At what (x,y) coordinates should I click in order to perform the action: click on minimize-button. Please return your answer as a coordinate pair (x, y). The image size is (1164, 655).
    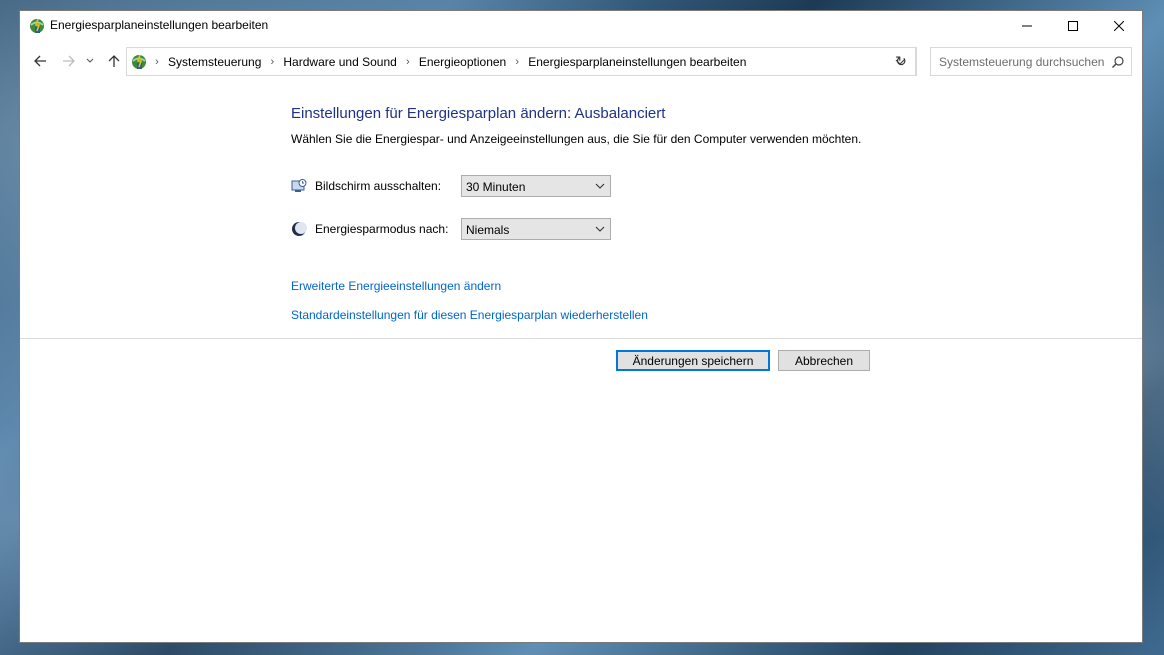
    Looking at the image, I should click on (1027, 26).